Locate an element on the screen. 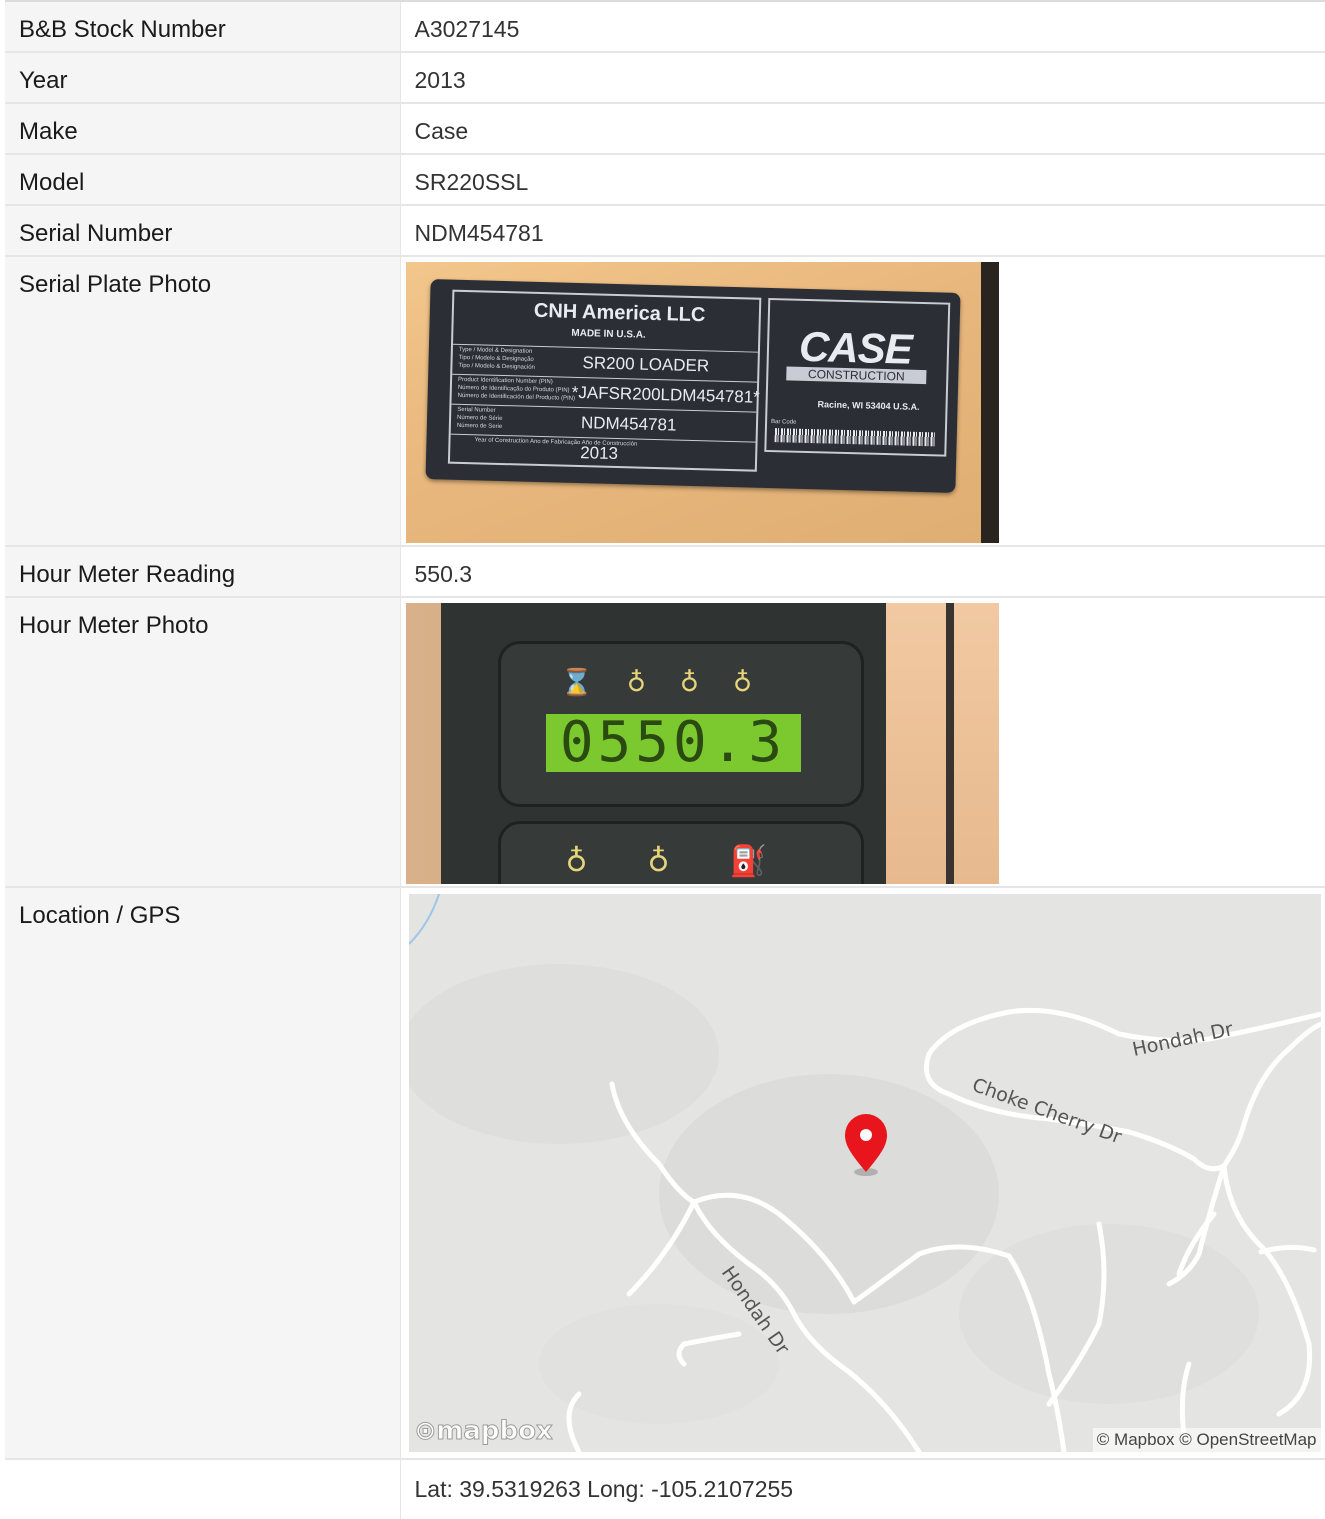 This screenshot has width=1325, height=1519. row-label-empty is located at coordinates (203, 1488).